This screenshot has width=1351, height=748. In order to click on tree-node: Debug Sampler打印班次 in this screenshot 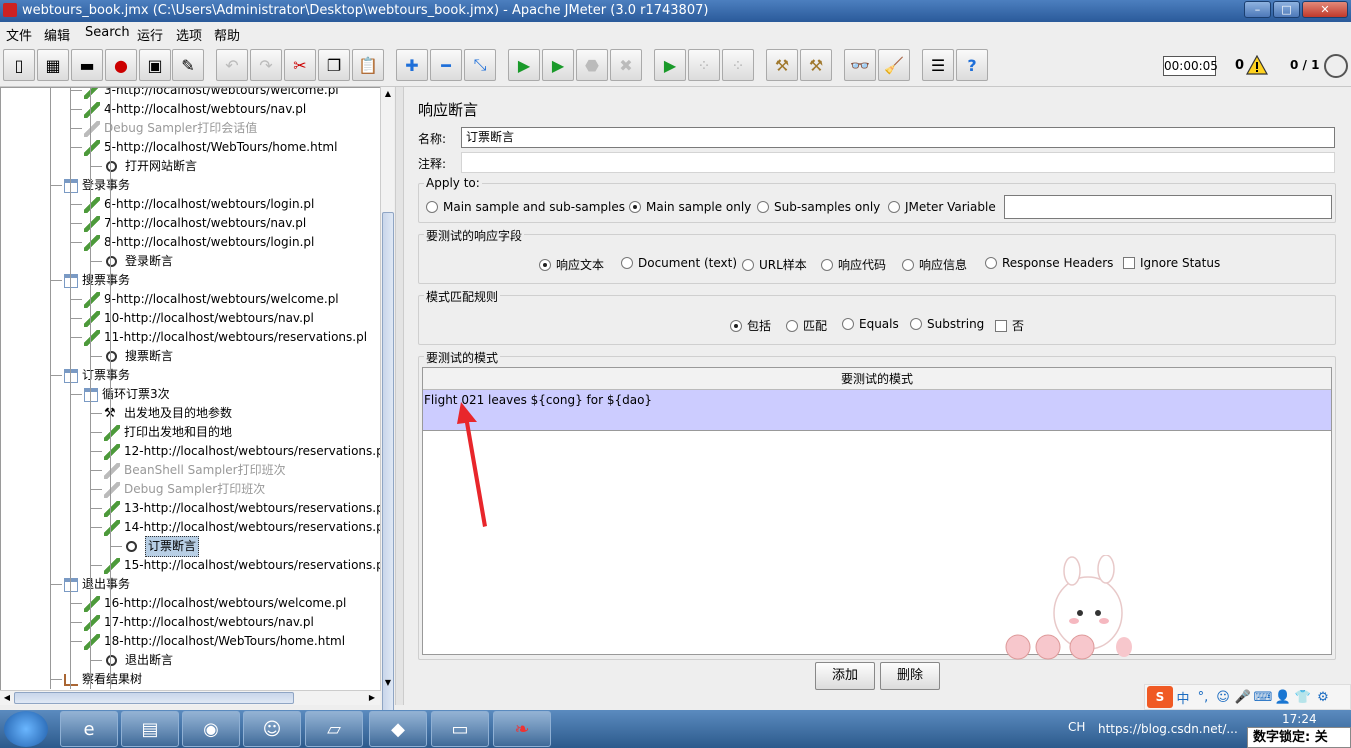, I will do `click(184, 489)`.